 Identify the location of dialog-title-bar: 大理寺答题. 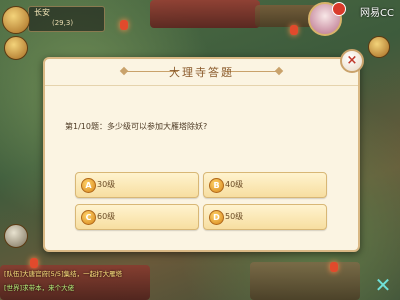
(201, 72).